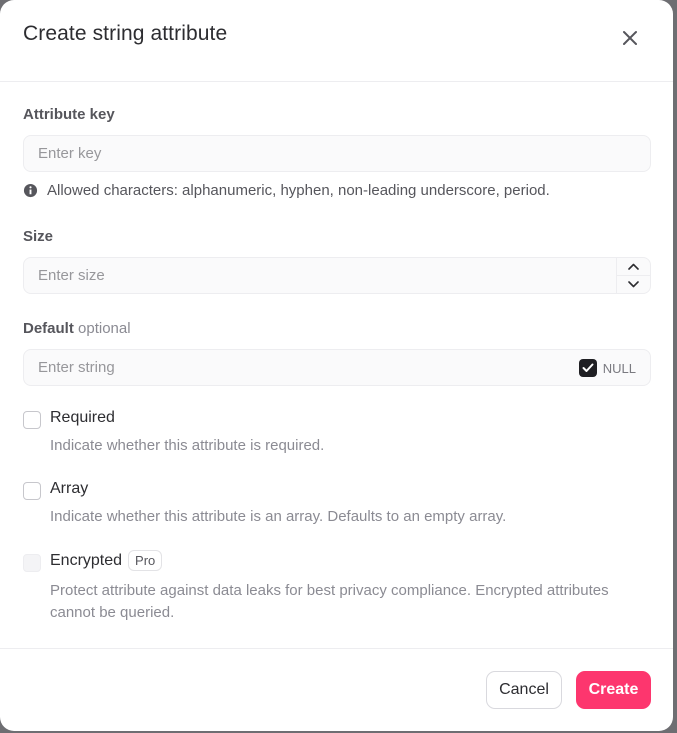  I want to click on encrypted-title: Encrypted Pro, so click(106, 560).